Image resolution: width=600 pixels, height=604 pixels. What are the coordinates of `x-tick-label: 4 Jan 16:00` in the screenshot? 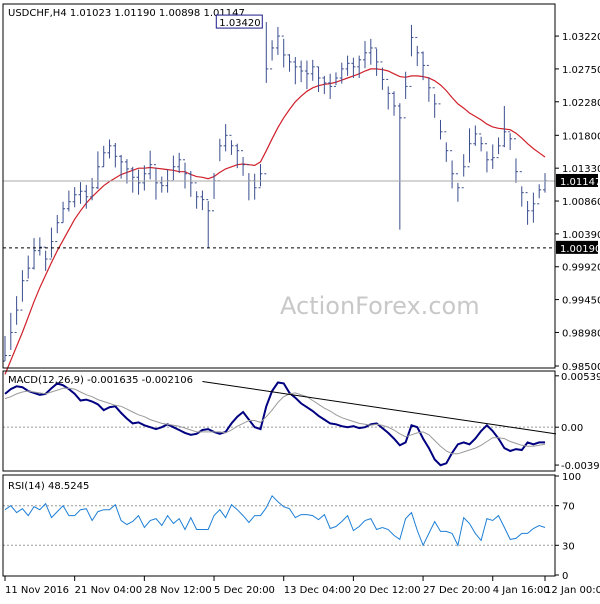 It's located at (521, 590).